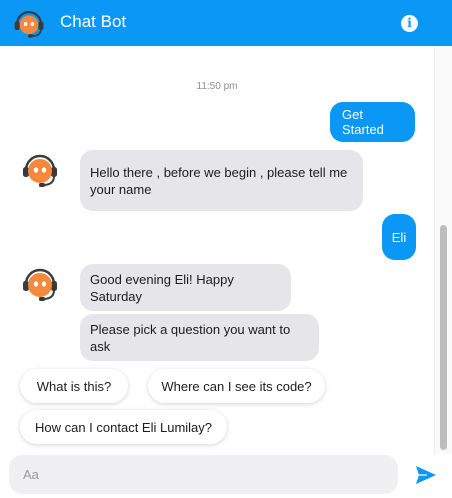  What do you see at coordinates (203, 474) in the screenshot?
I see `message-input` at bounding box center [203, 474].